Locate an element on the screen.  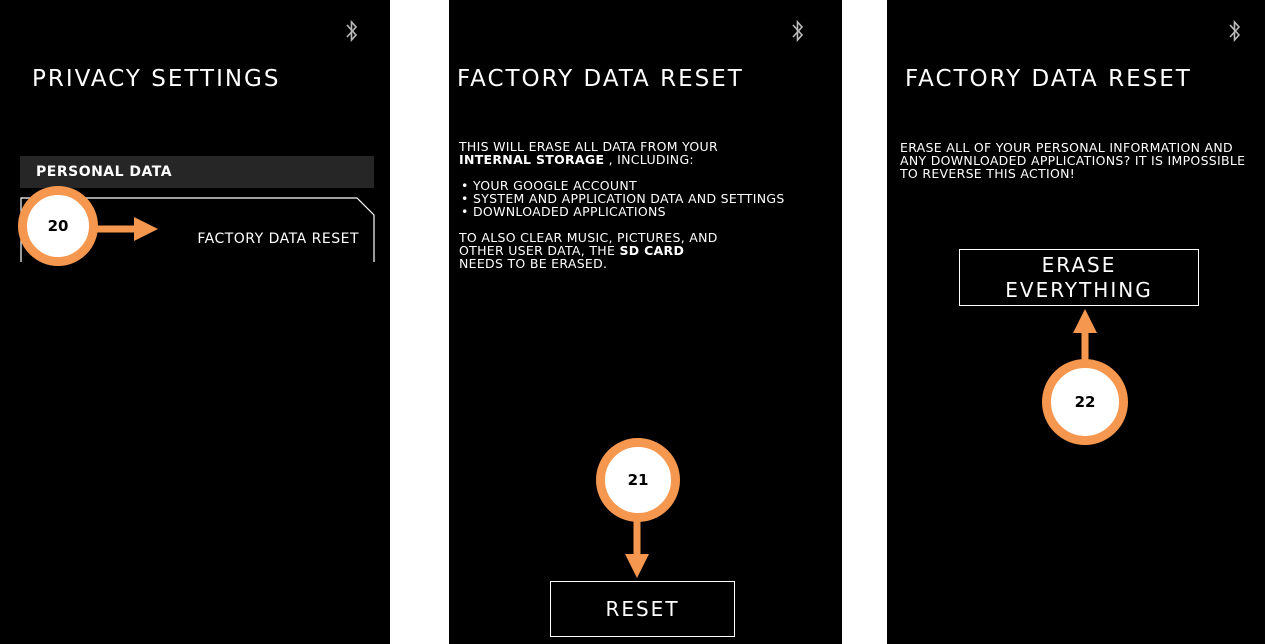
intro-line-2: INTERNAL STORAGE , INCLUDING: is located at coordinates (646, 159).